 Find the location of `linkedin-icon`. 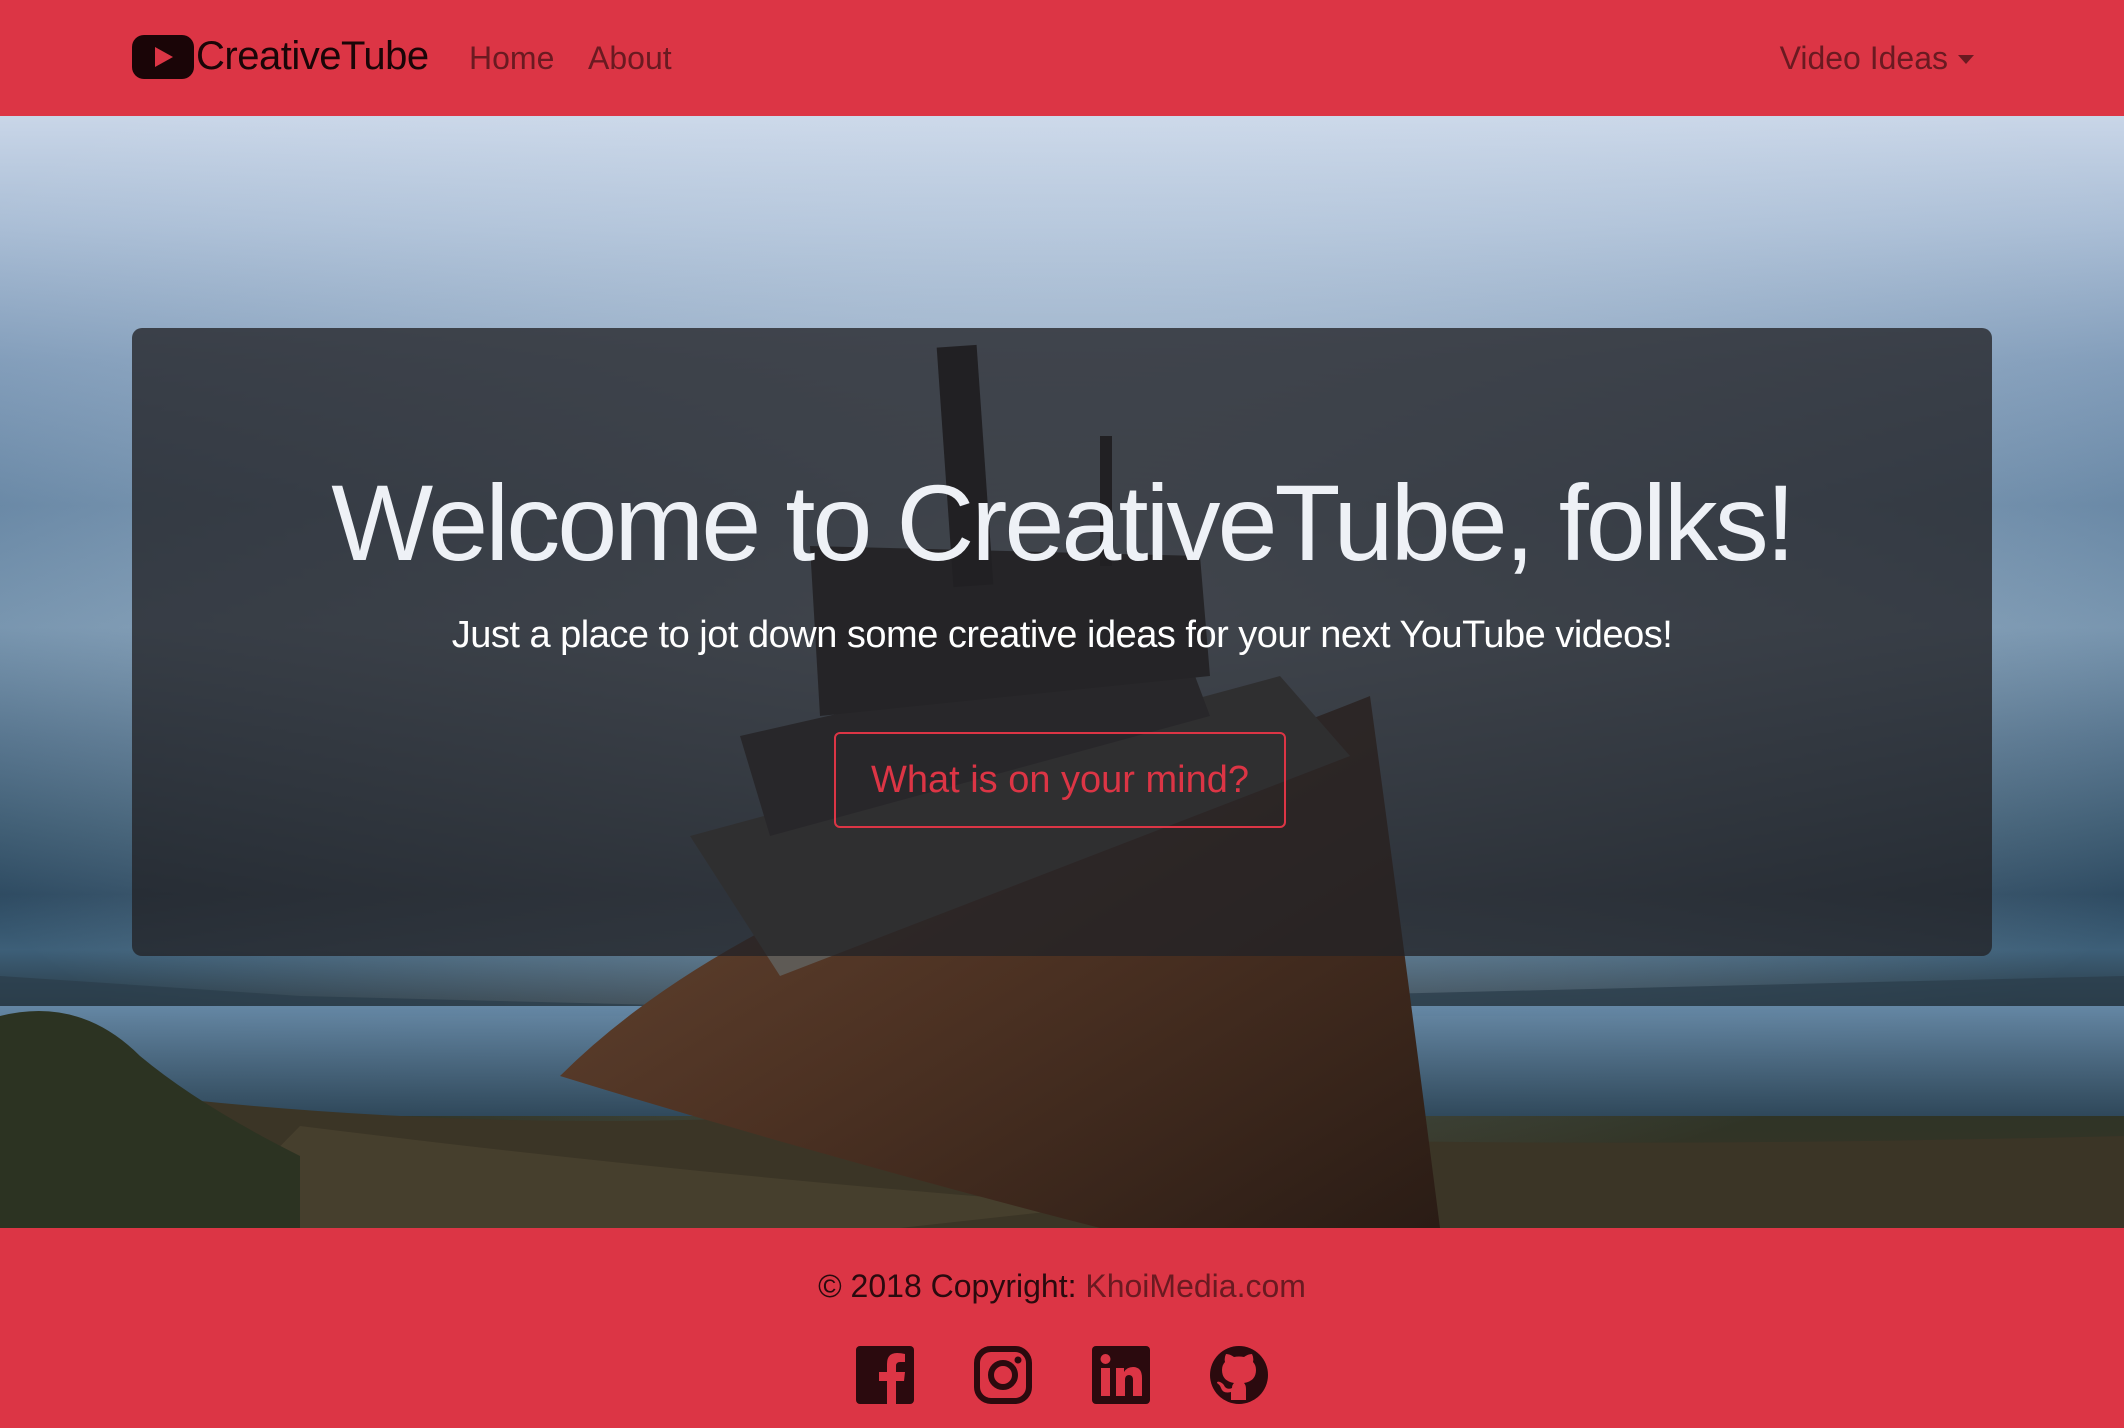

linkedin-icon is located at coordinates (1121, 1375).